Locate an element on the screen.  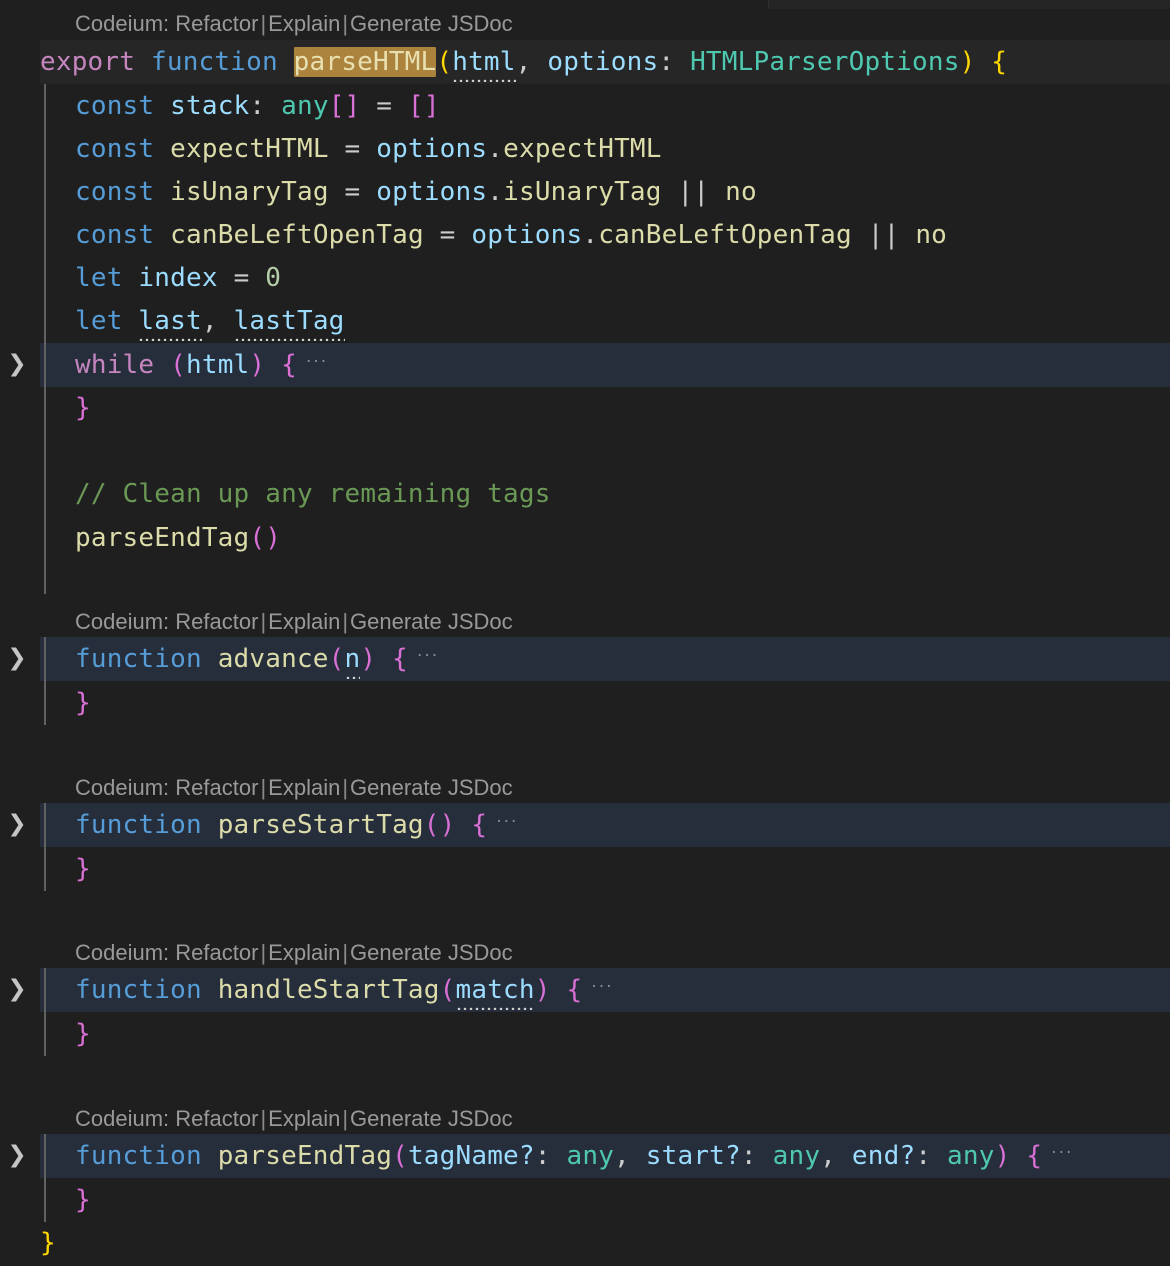
token-export: export is located at coordinates (88, 61).